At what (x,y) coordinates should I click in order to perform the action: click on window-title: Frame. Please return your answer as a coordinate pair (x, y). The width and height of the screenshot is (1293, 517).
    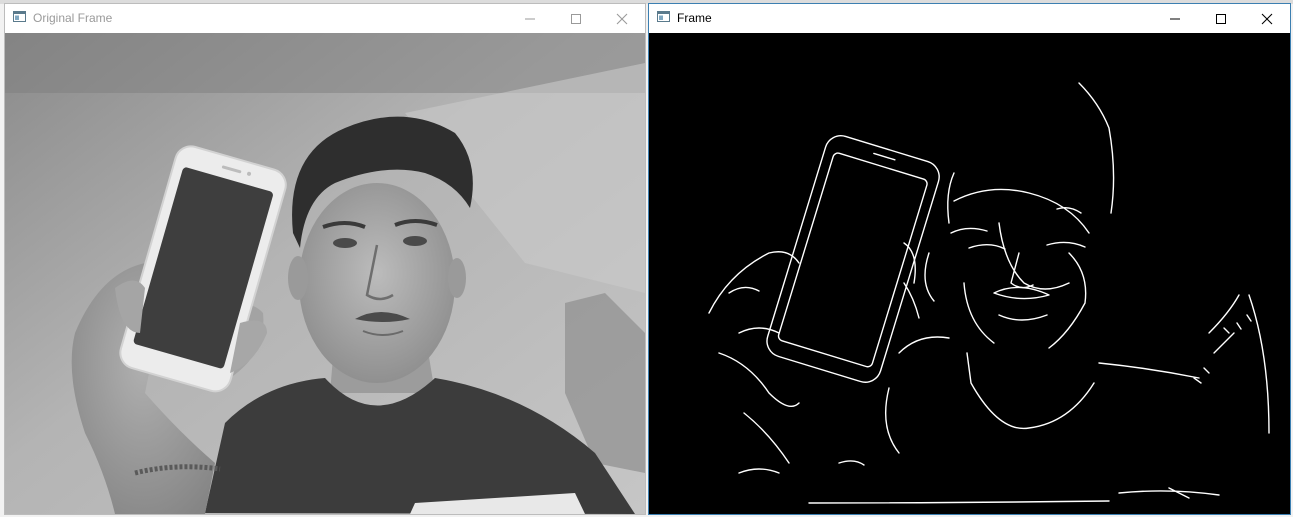
    Looking at the image, I should click on (694, 18).